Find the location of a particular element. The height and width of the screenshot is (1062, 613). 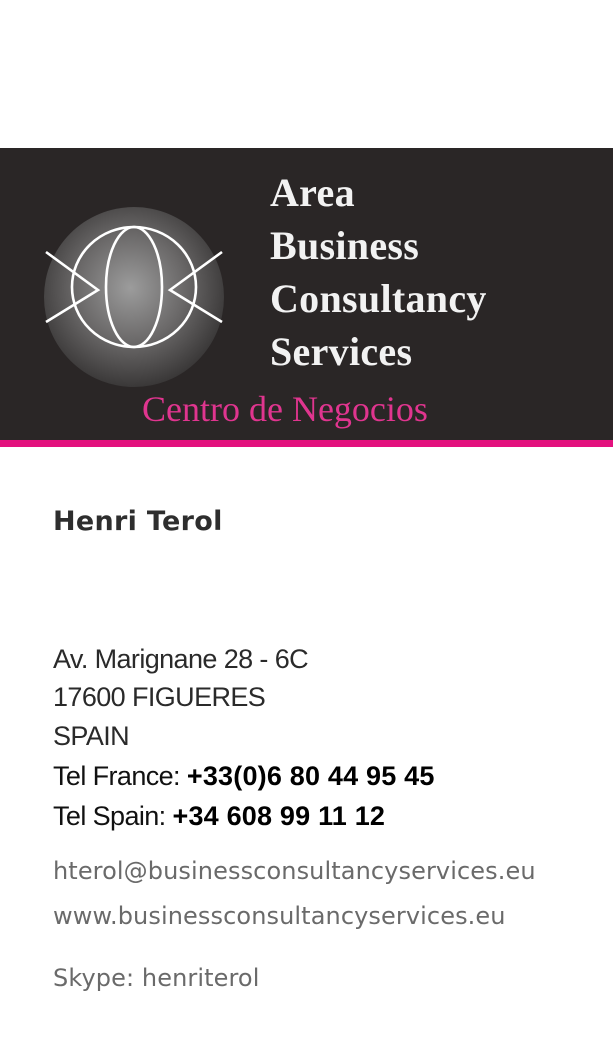

email-link: hterol@businessconsultancyservices.eu is located at coordinates (294, 871).